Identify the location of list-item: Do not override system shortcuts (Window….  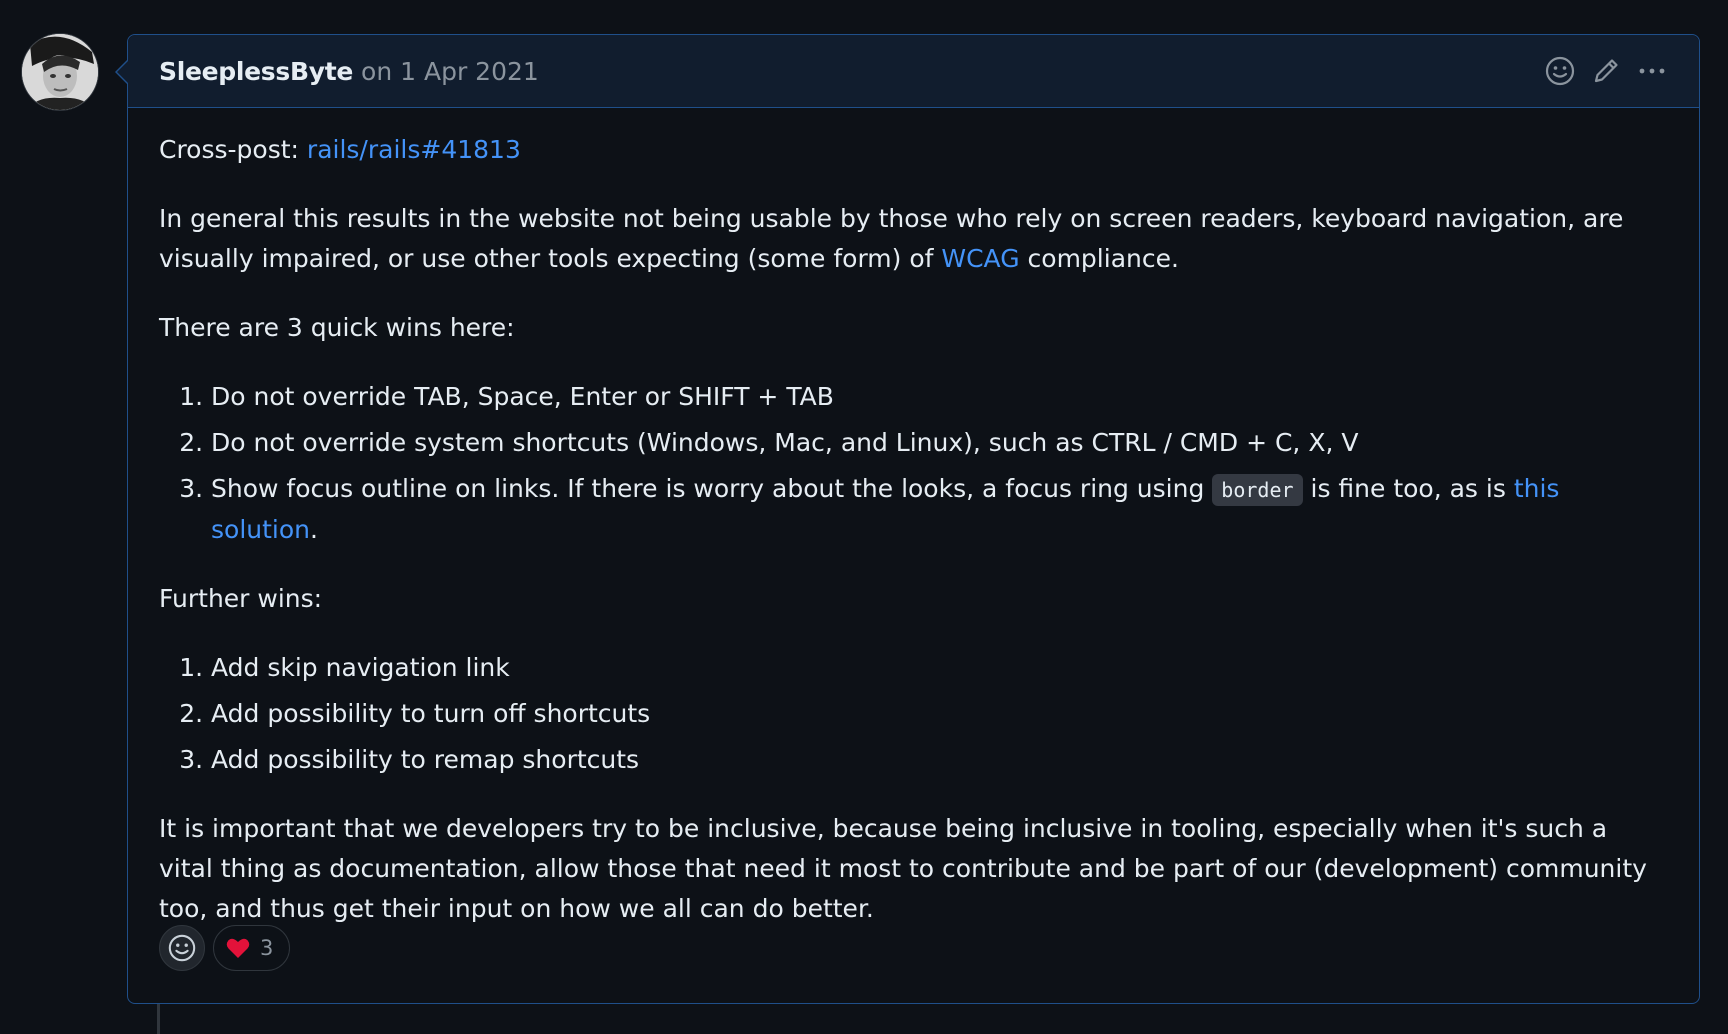
(939, 443).